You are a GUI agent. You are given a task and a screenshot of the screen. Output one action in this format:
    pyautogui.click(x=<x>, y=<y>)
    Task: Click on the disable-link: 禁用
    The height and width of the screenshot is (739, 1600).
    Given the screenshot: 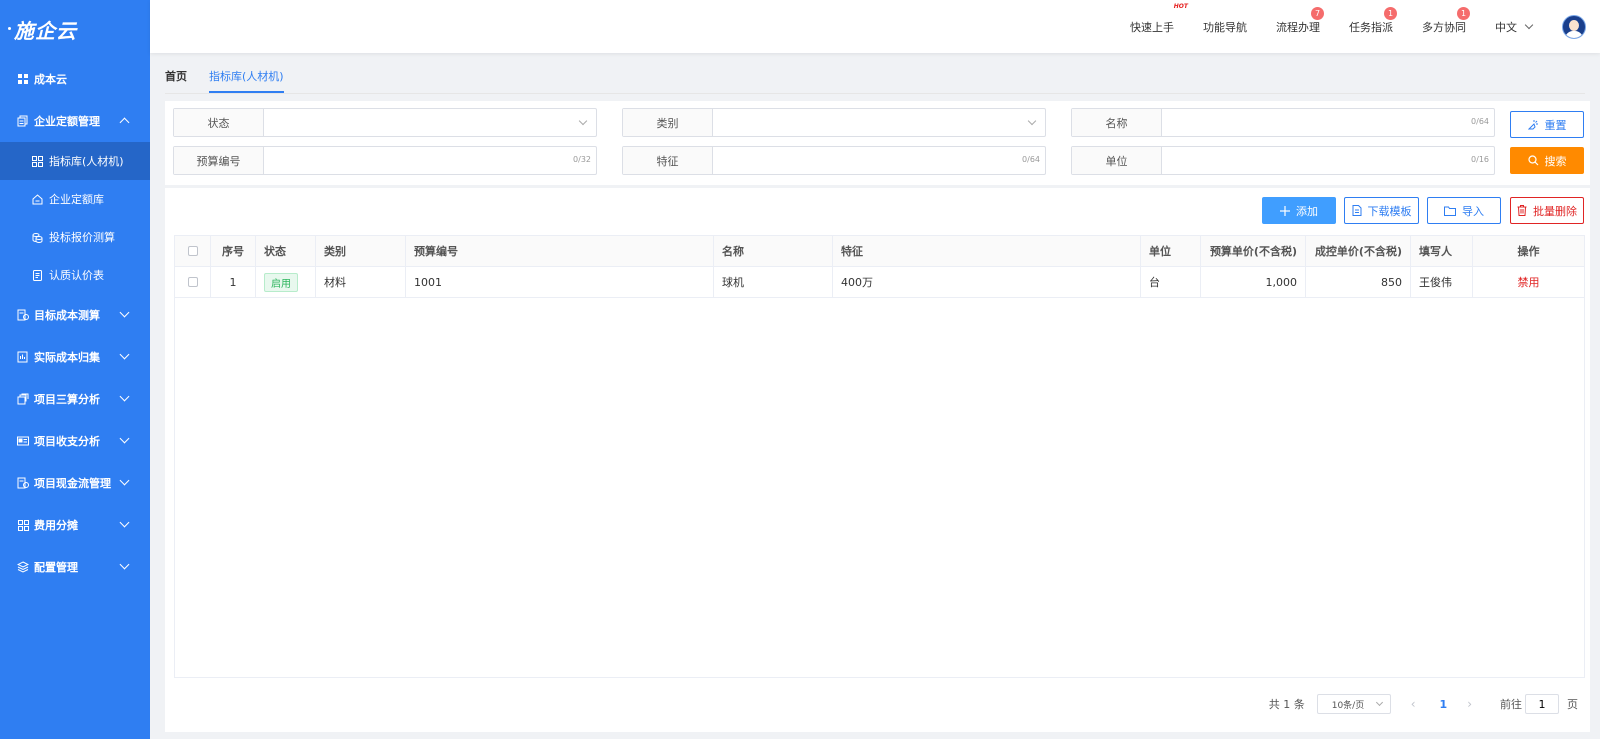 What is the action you would take?
    pyautogui.click(x=1529, y=282)
    